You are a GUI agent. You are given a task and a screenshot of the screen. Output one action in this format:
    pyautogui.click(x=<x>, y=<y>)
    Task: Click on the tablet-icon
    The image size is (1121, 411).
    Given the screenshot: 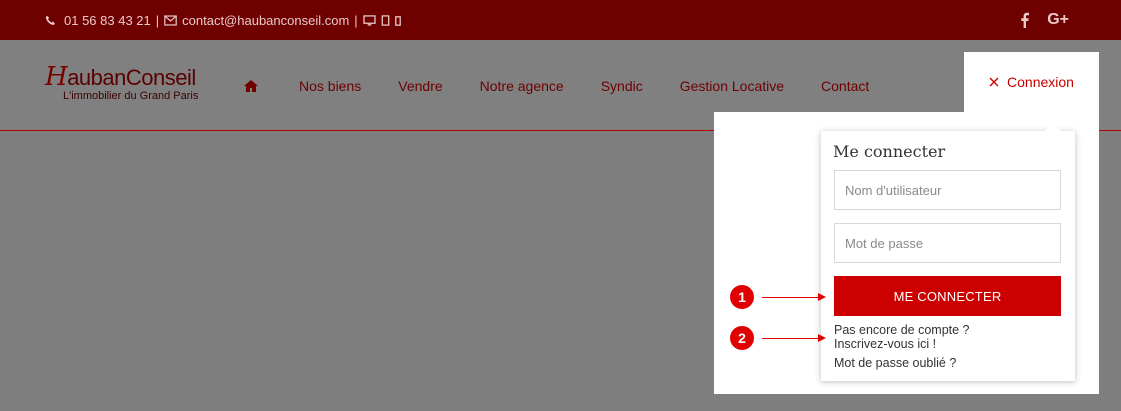 What is the action you would take?
    pyautogui.click(x=385, y=20)
    